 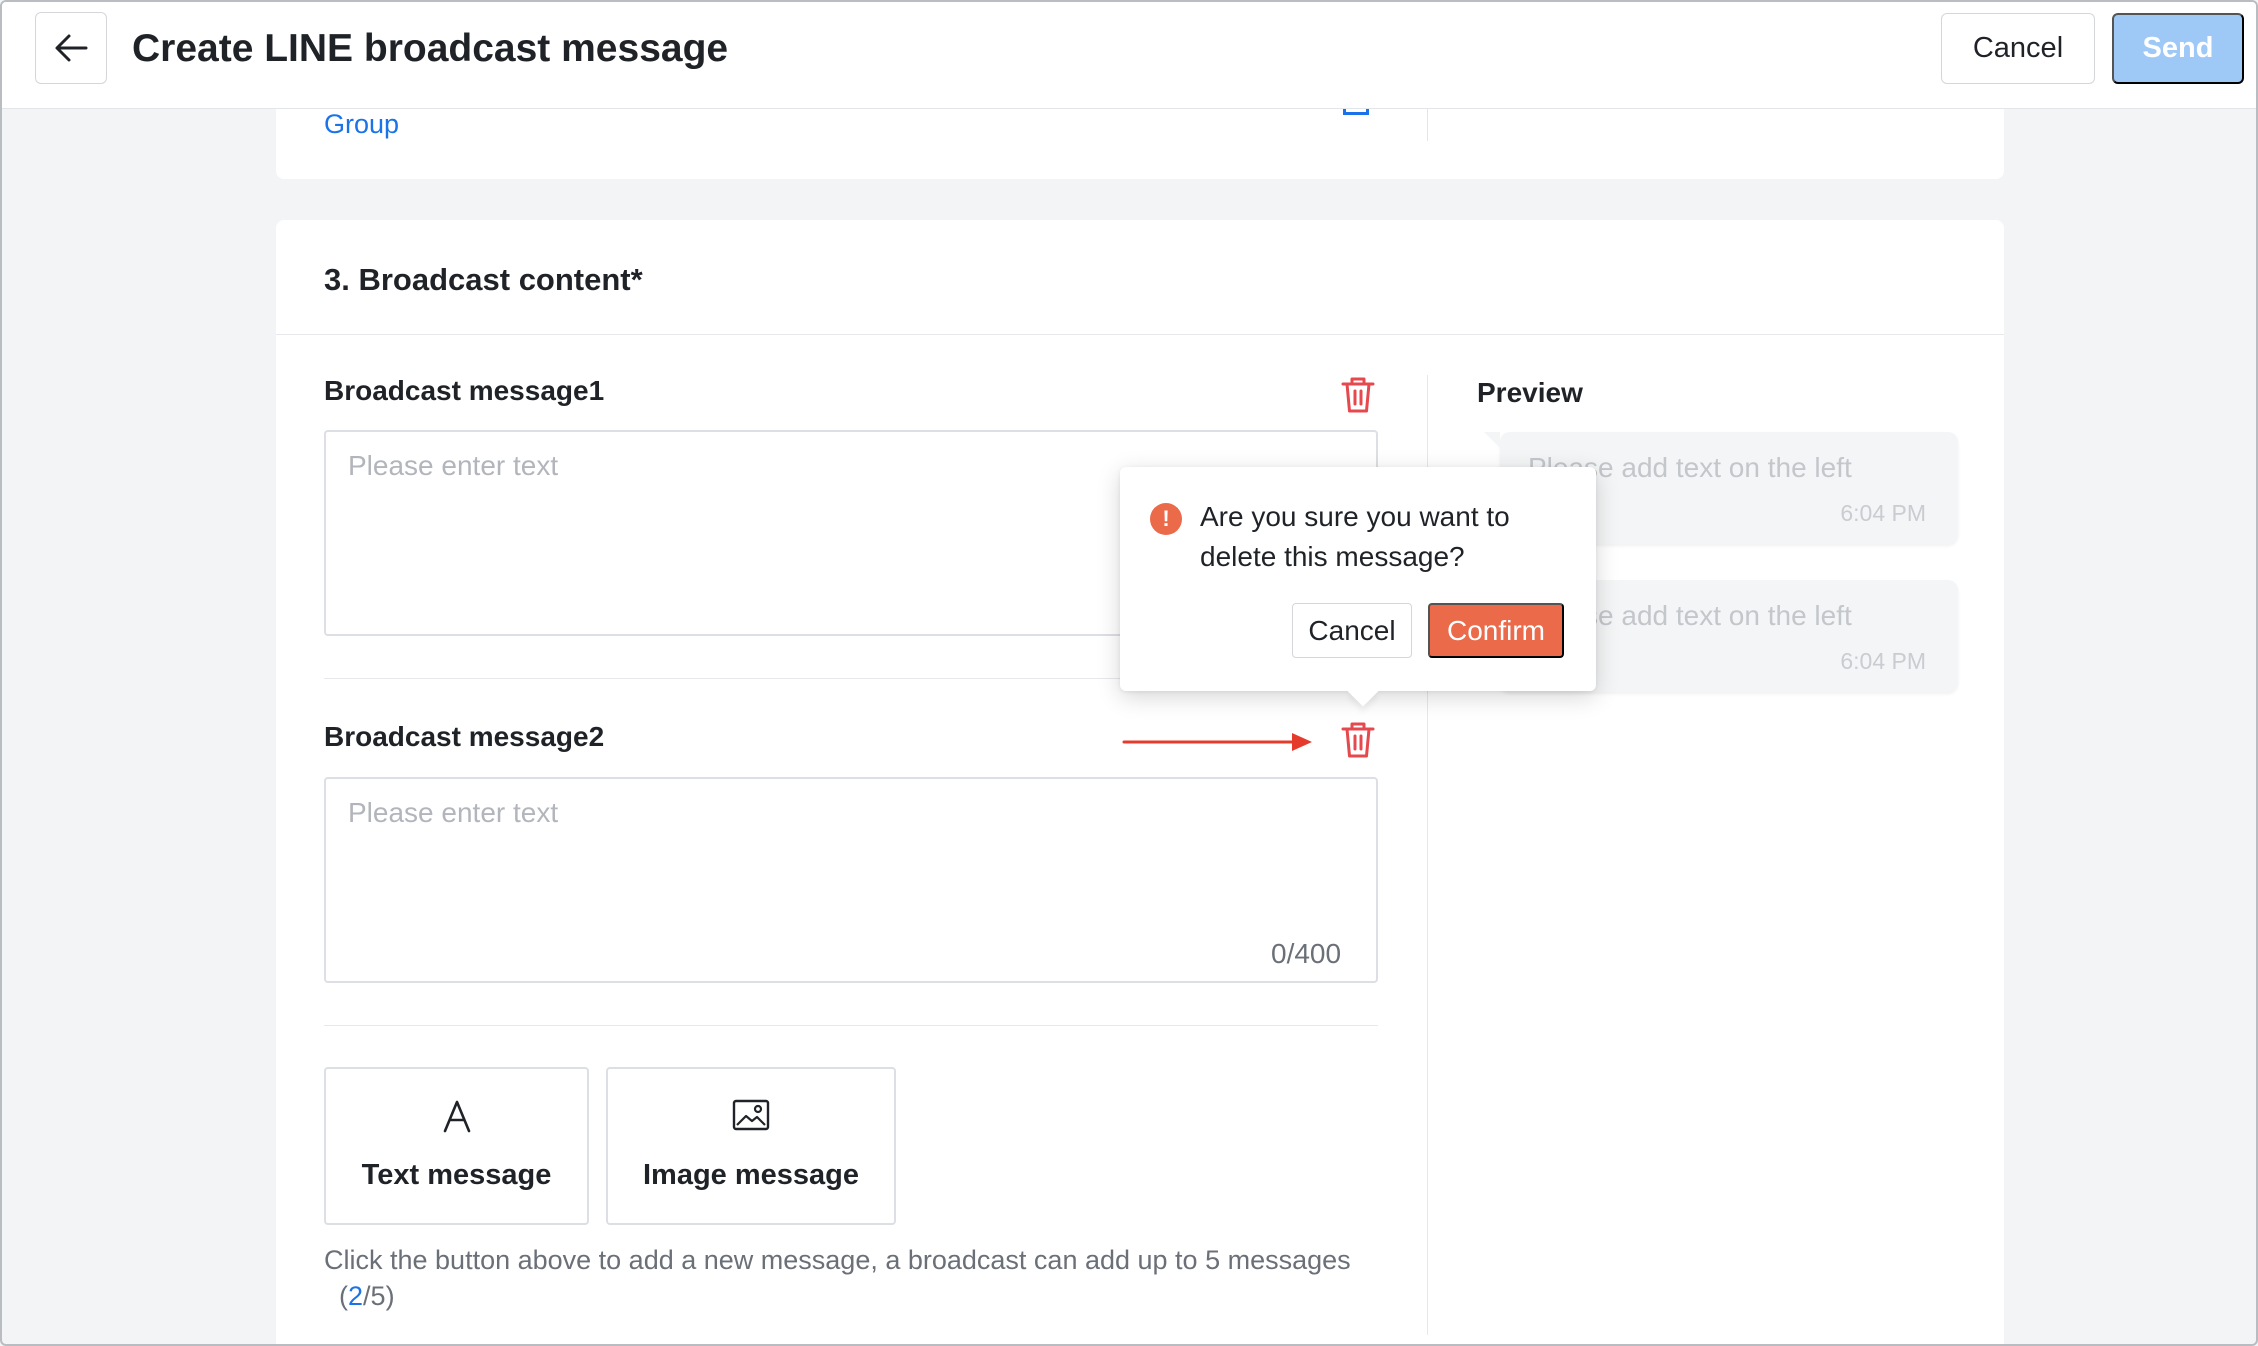 I want to click on hint-count-open: (, so click(x=344, y=1296).